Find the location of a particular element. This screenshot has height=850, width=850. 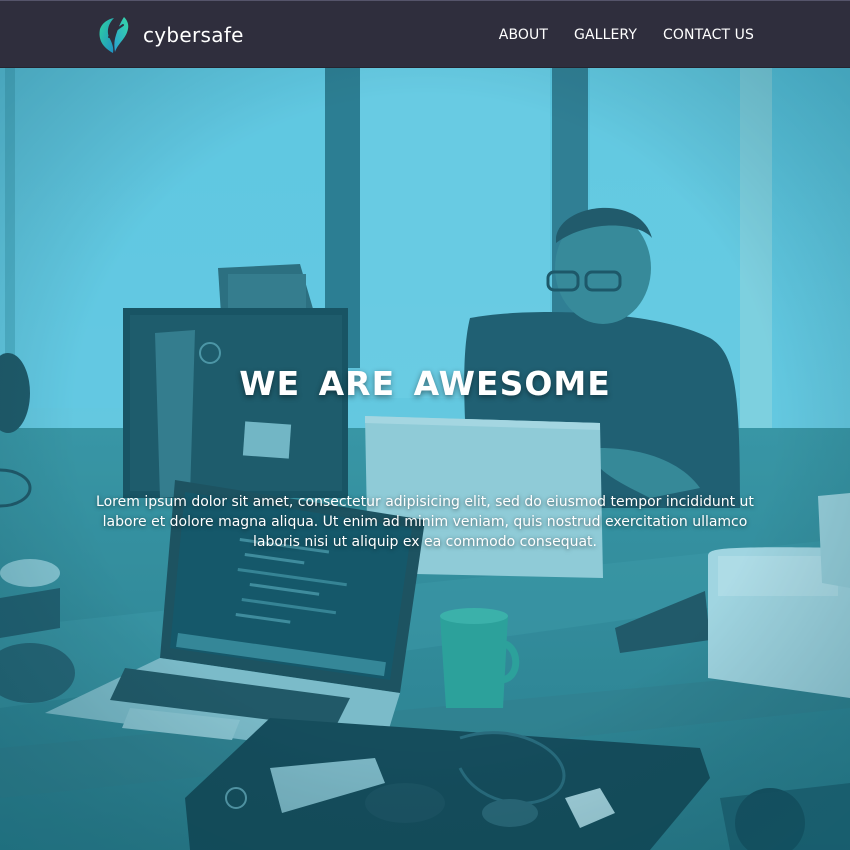

brand-link: cybersafe is located at coordinates (170, 35).